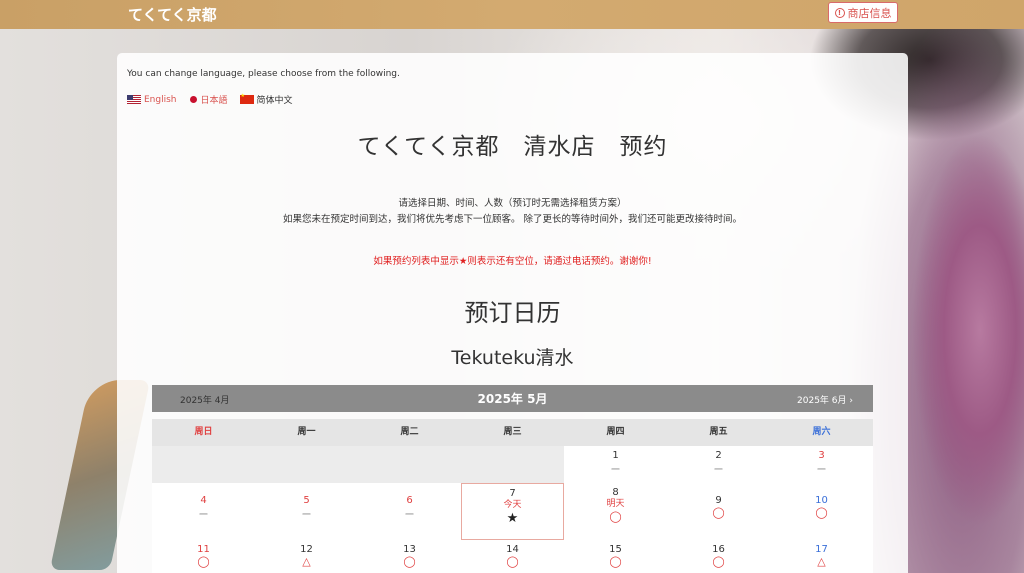 The height and width of the screenshot is (573, 1024). I want to click on calendar-day: 5 ー, so click(306, 511).